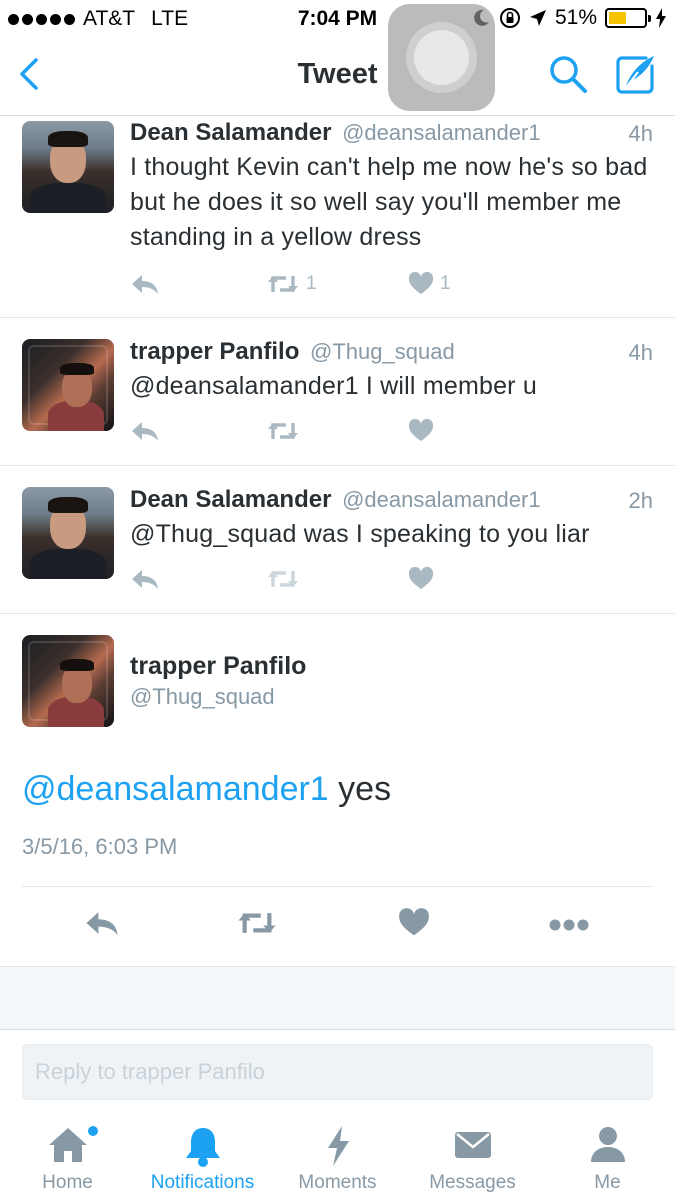  What do you see at coordinates (661, 18) in the screenshot?
I see `charging-bolt-icon` at bounding box center [661, 18].